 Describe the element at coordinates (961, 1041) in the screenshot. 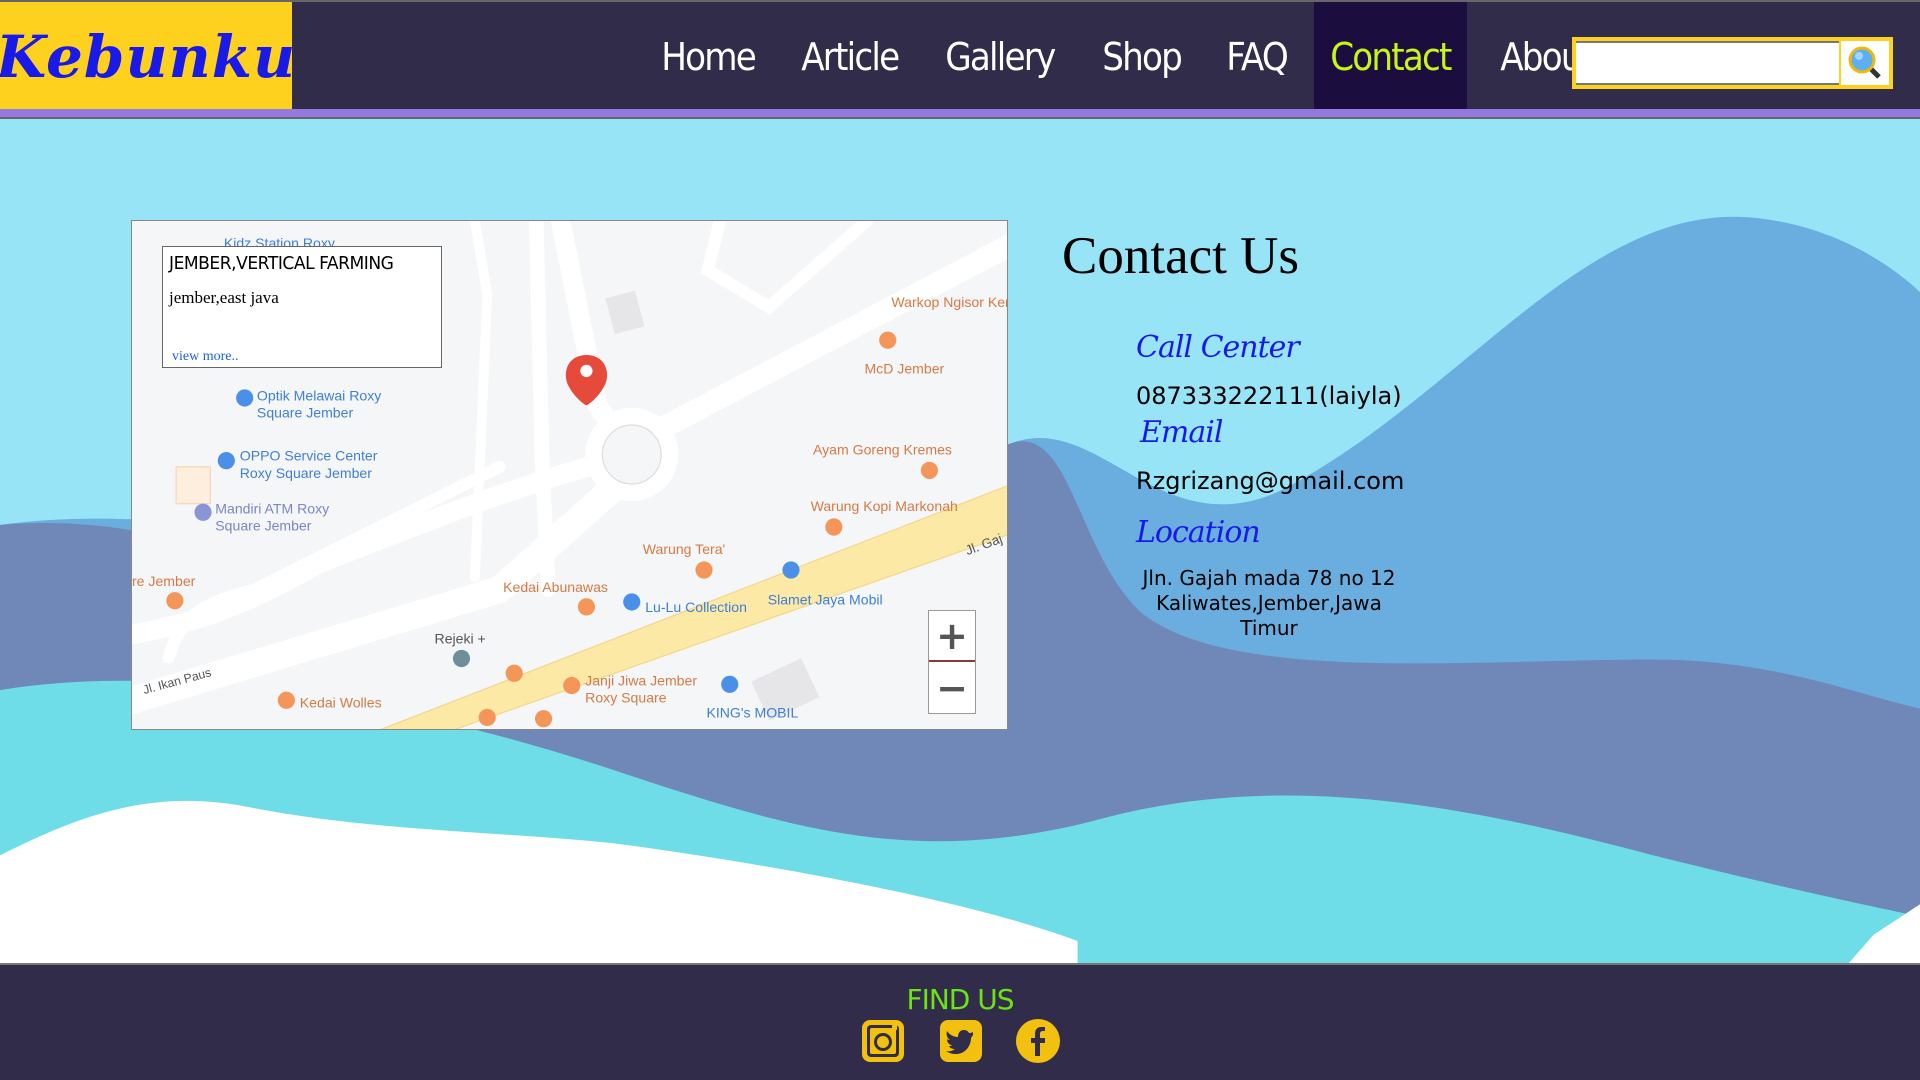

I see `twitter-icon` at that location.